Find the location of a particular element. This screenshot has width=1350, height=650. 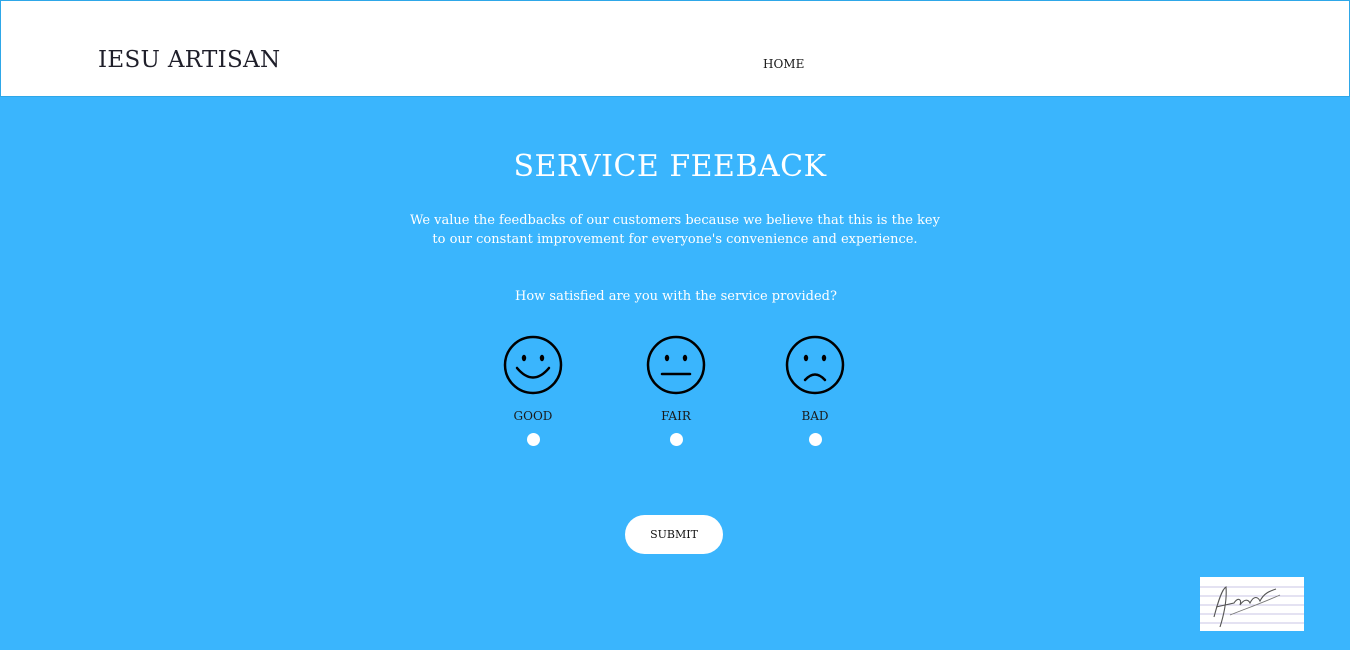

rating-option-fair: FAIR is located at coordinates (676, 390).